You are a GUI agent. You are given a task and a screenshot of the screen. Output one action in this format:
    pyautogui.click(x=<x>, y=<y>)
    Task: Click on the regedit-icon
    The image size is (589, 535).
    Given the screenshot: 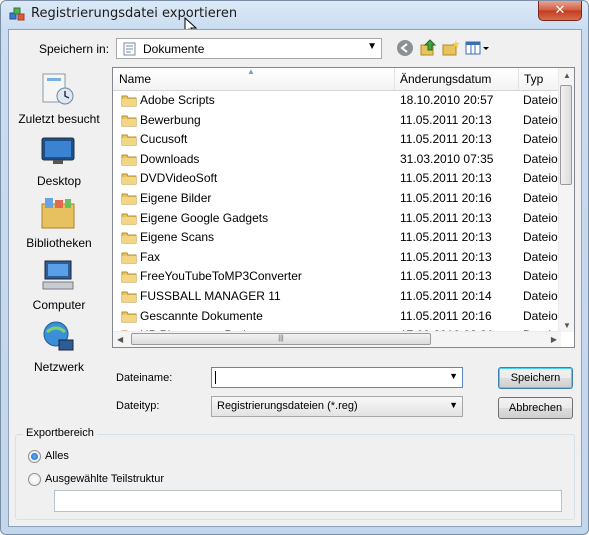 What is the action you would take?
    pyautogui.click(x=17, y=14)
    